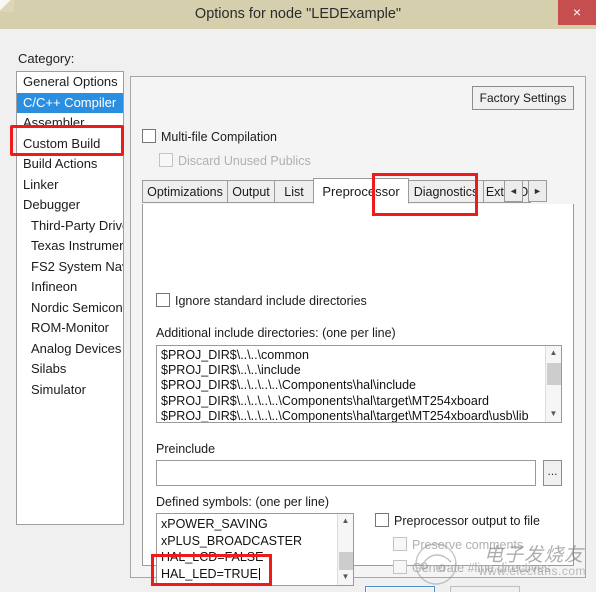 This screenshot has width=596, height=592. What do you see at coordinates (214, 524) in the screenshot?
I see `defined-symbol-line: xPOWER_SAVING` at bounding box center [214, 524].